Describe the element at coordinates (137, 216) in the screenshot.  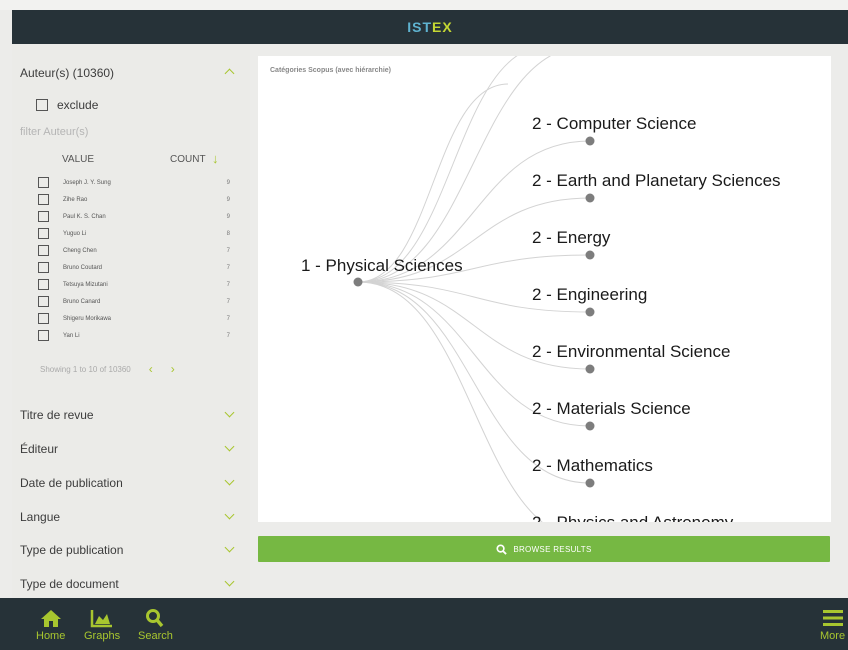
I see `author-row: Paul K. S. Chan 9` at that location.